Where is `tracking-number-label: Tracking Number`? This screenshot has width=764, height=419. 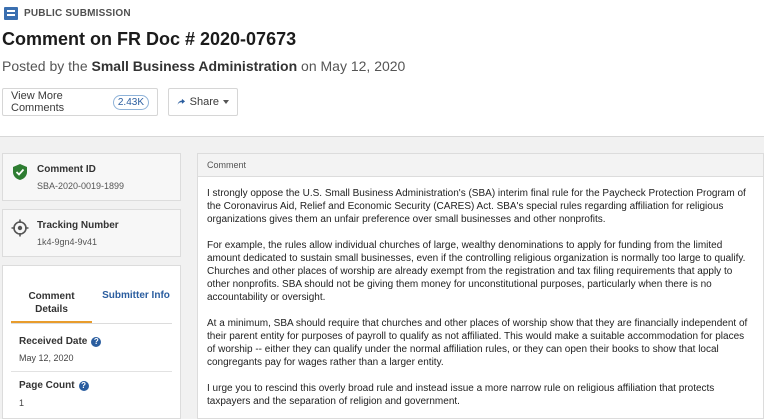 tracking-number-label: Tracking Number is located at coordinates (78, 225).